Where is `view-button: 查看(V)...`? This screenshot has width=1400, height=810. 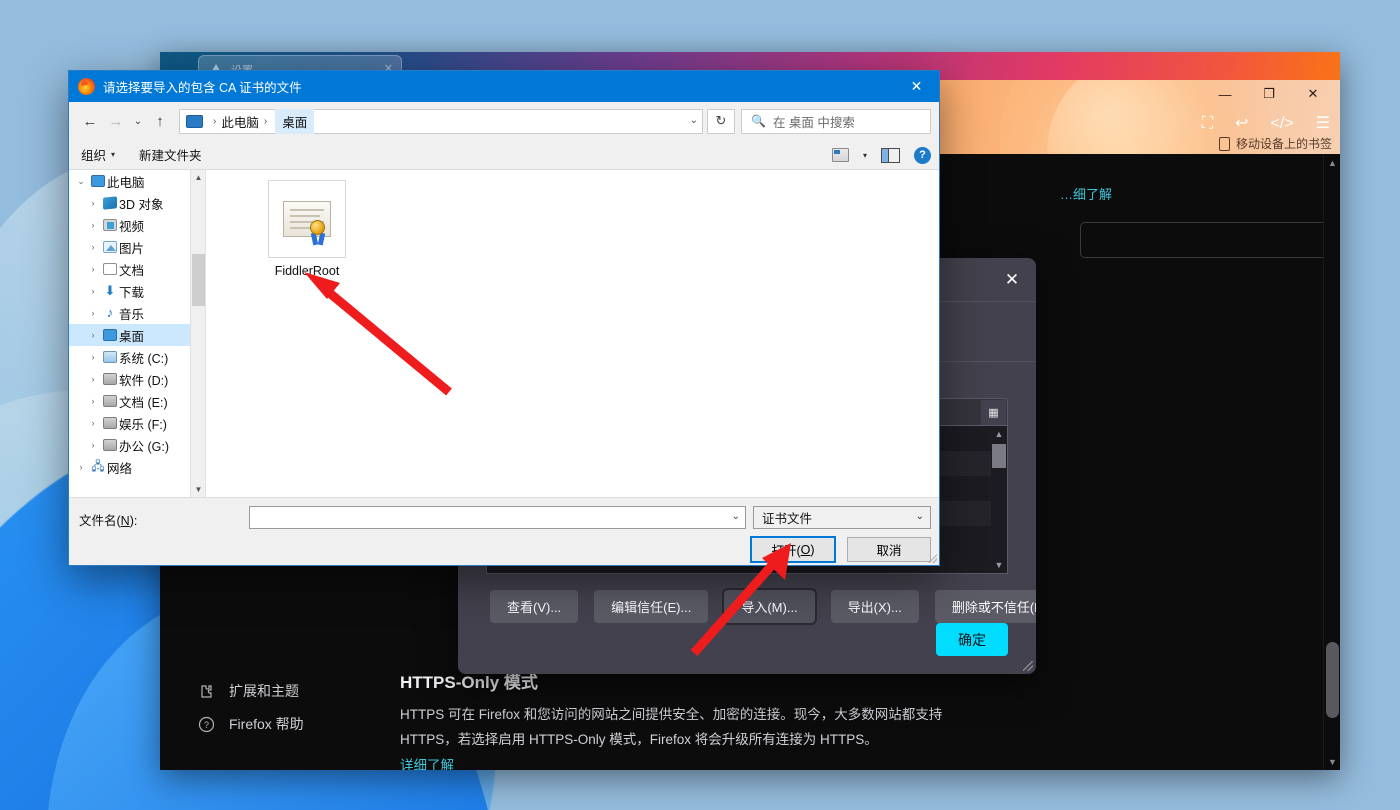 view-button: 查看(V)... is located at coordinates (534, 606).